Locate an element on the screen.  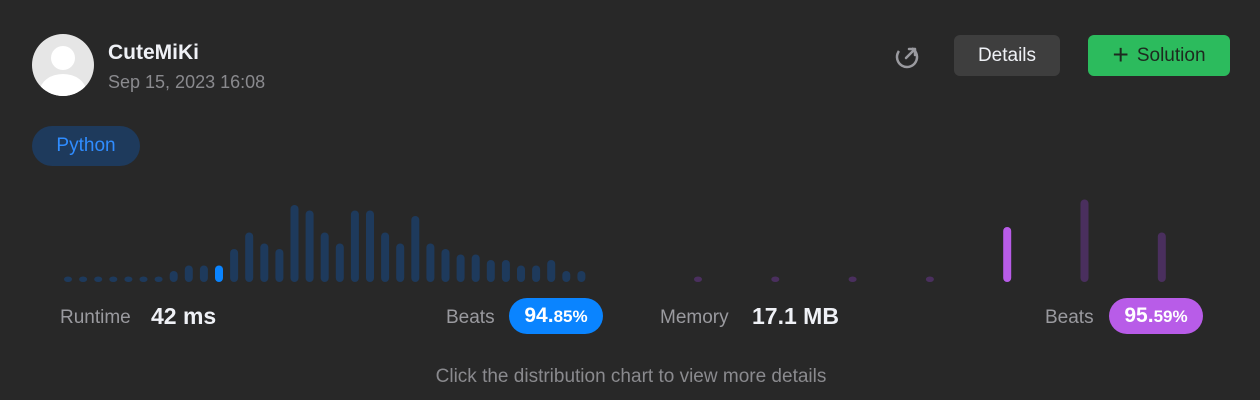
language-tag-label: Python is located at coordinates (86, 145).